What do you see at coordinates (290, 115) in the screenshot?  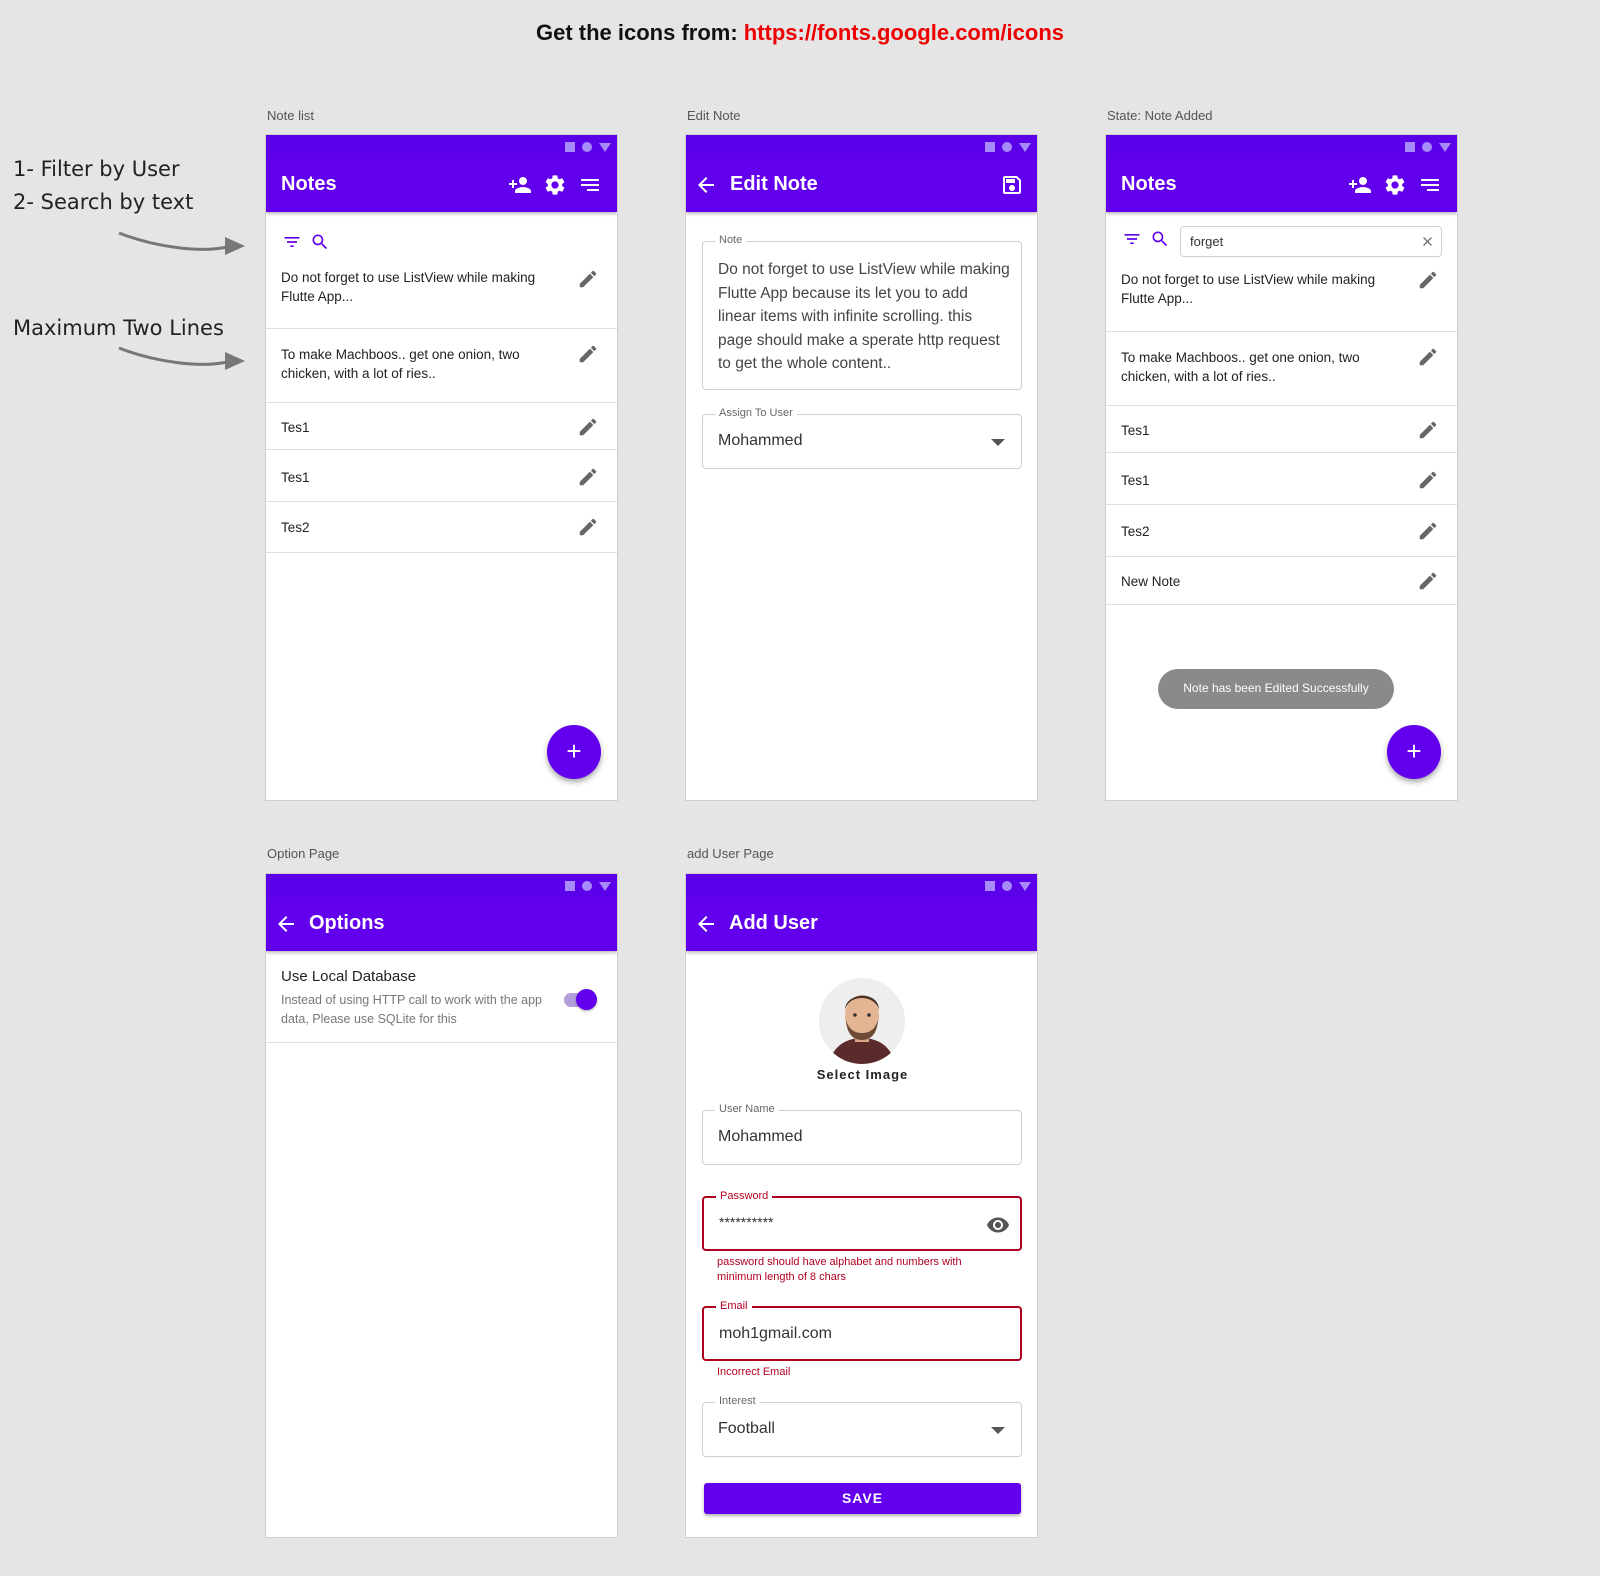 I see `frame-label-note-list: Note list` at bounding box center [290, 115].